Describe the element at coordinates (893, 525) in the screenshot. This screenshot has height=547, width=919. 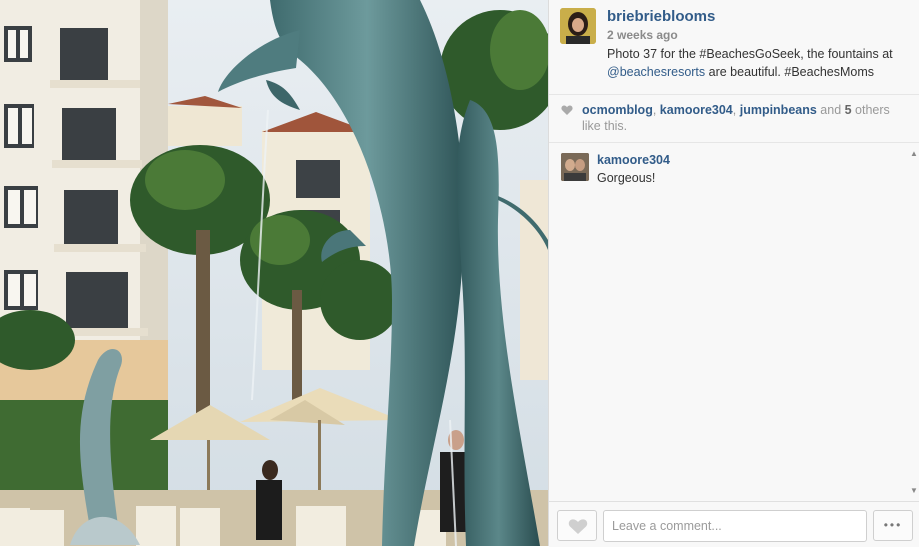
I see `ellipsis-icon: •••` at that location.